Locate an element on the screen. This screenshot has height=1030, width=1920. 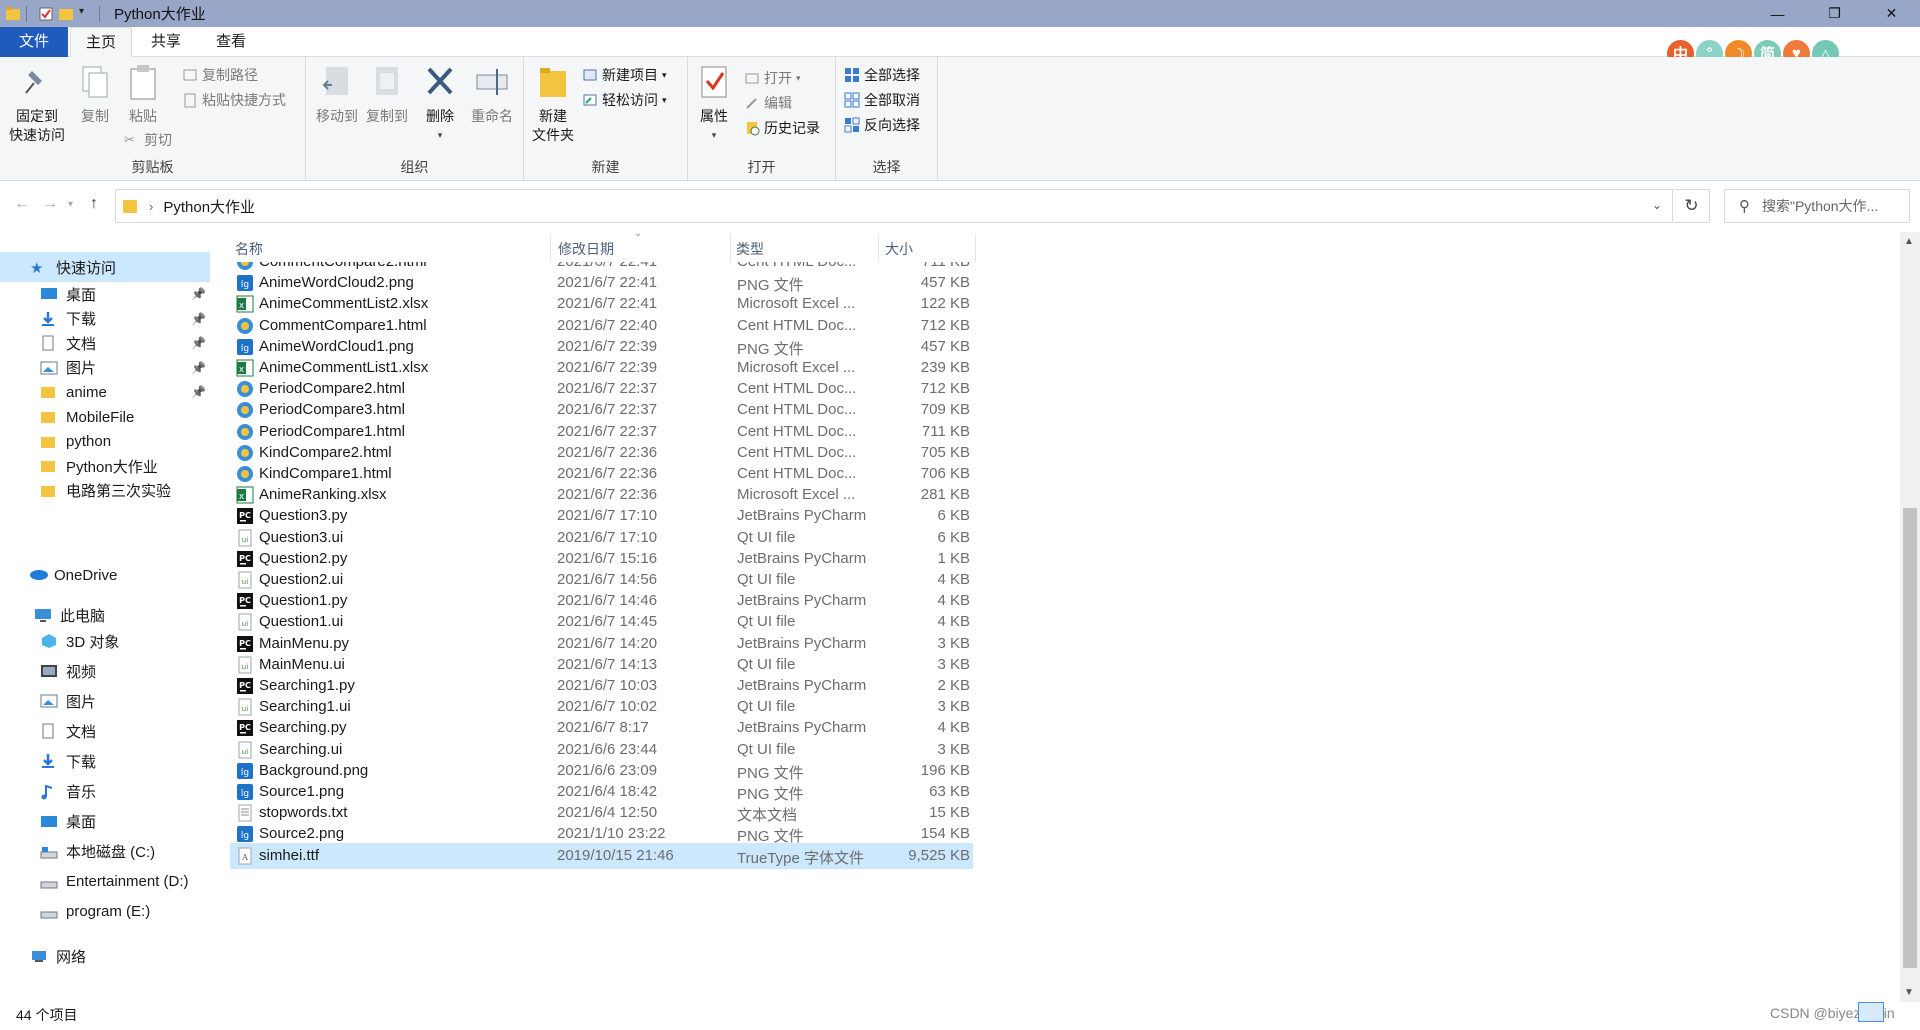
column-type: 类型 is located at coordinates (750, 249).